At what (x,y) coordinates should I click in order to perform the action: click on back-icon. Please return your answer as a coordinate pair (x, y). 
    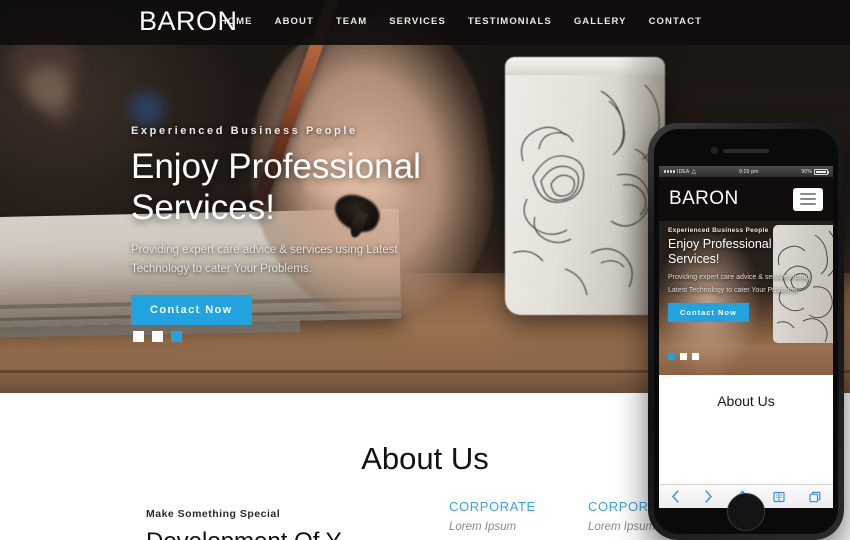
    Looking at the image, I should click on (675, 496).